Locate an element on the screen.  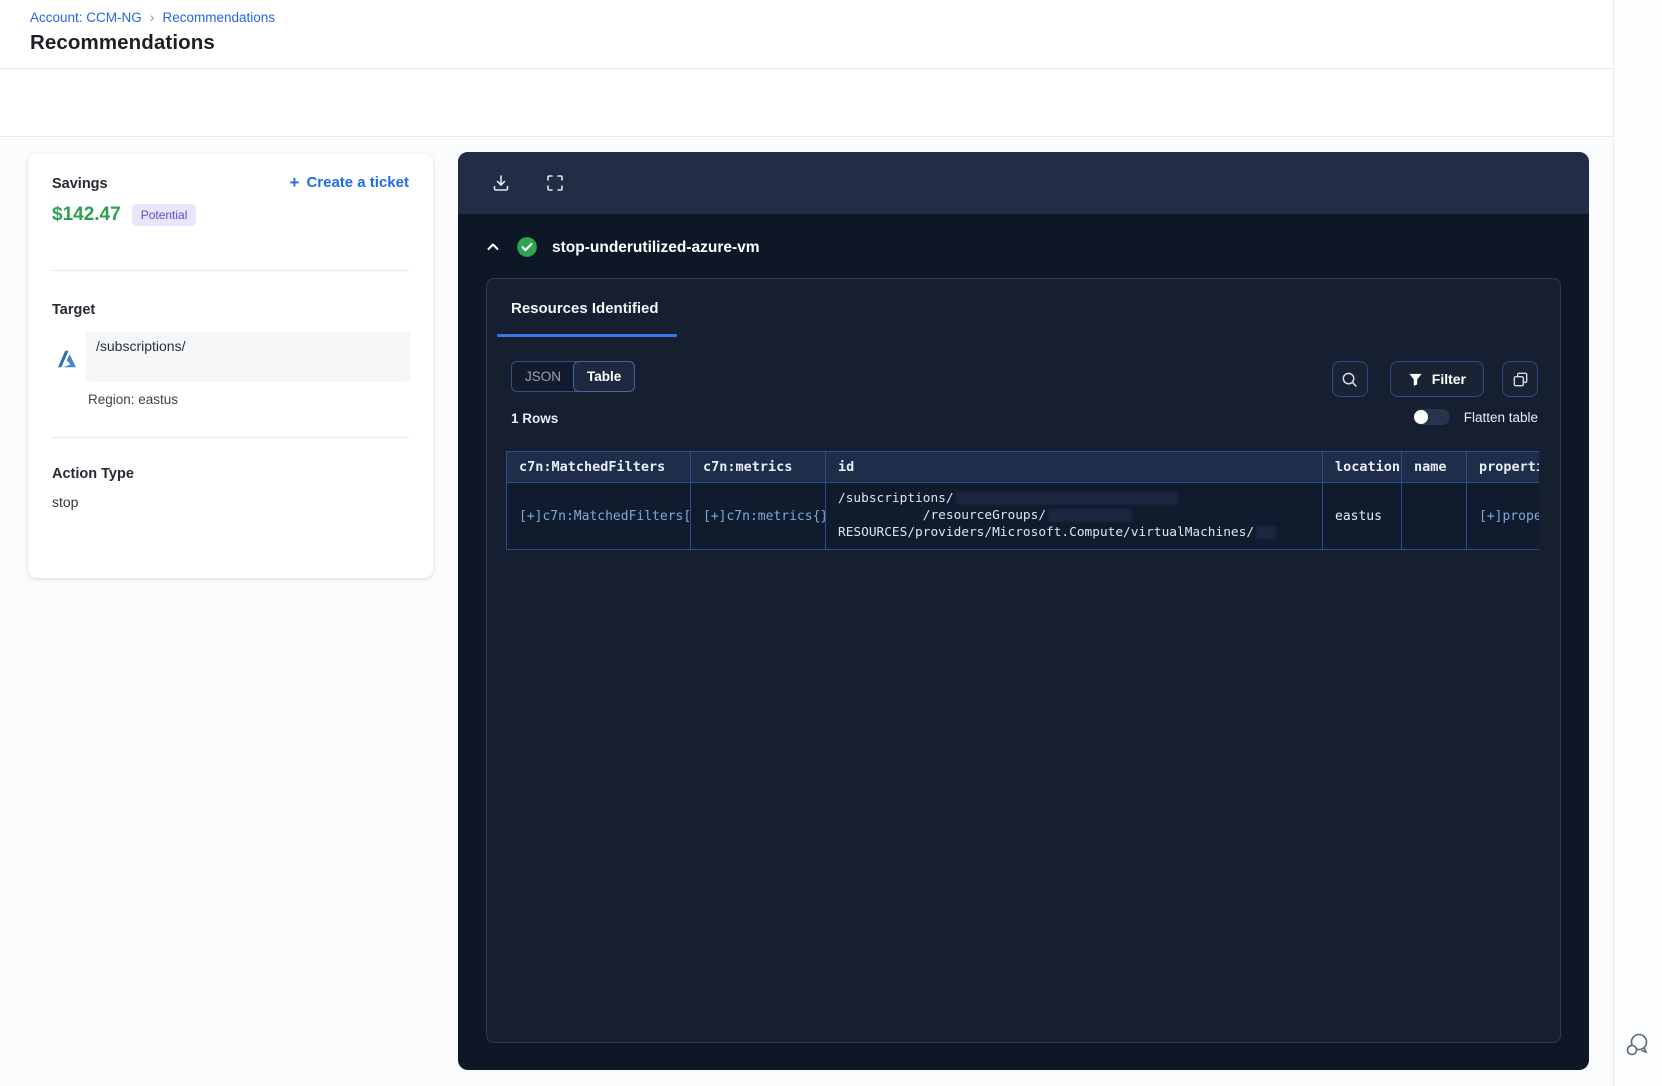
savings-amount: $142.47 is located at coordinates (86, 214).